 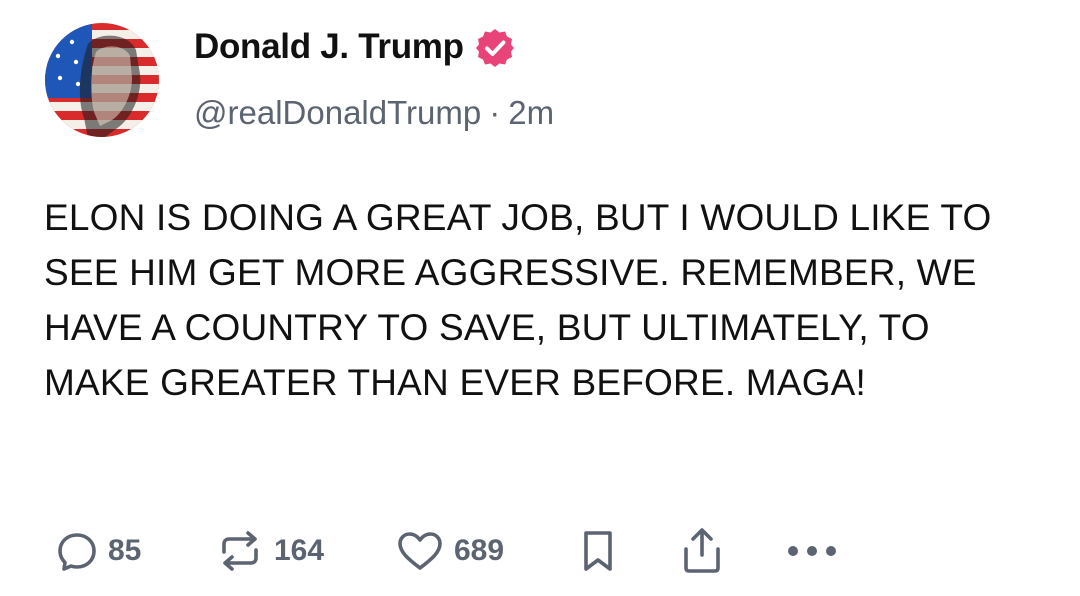 I want to click on share-button, so click(x=732, y=551).